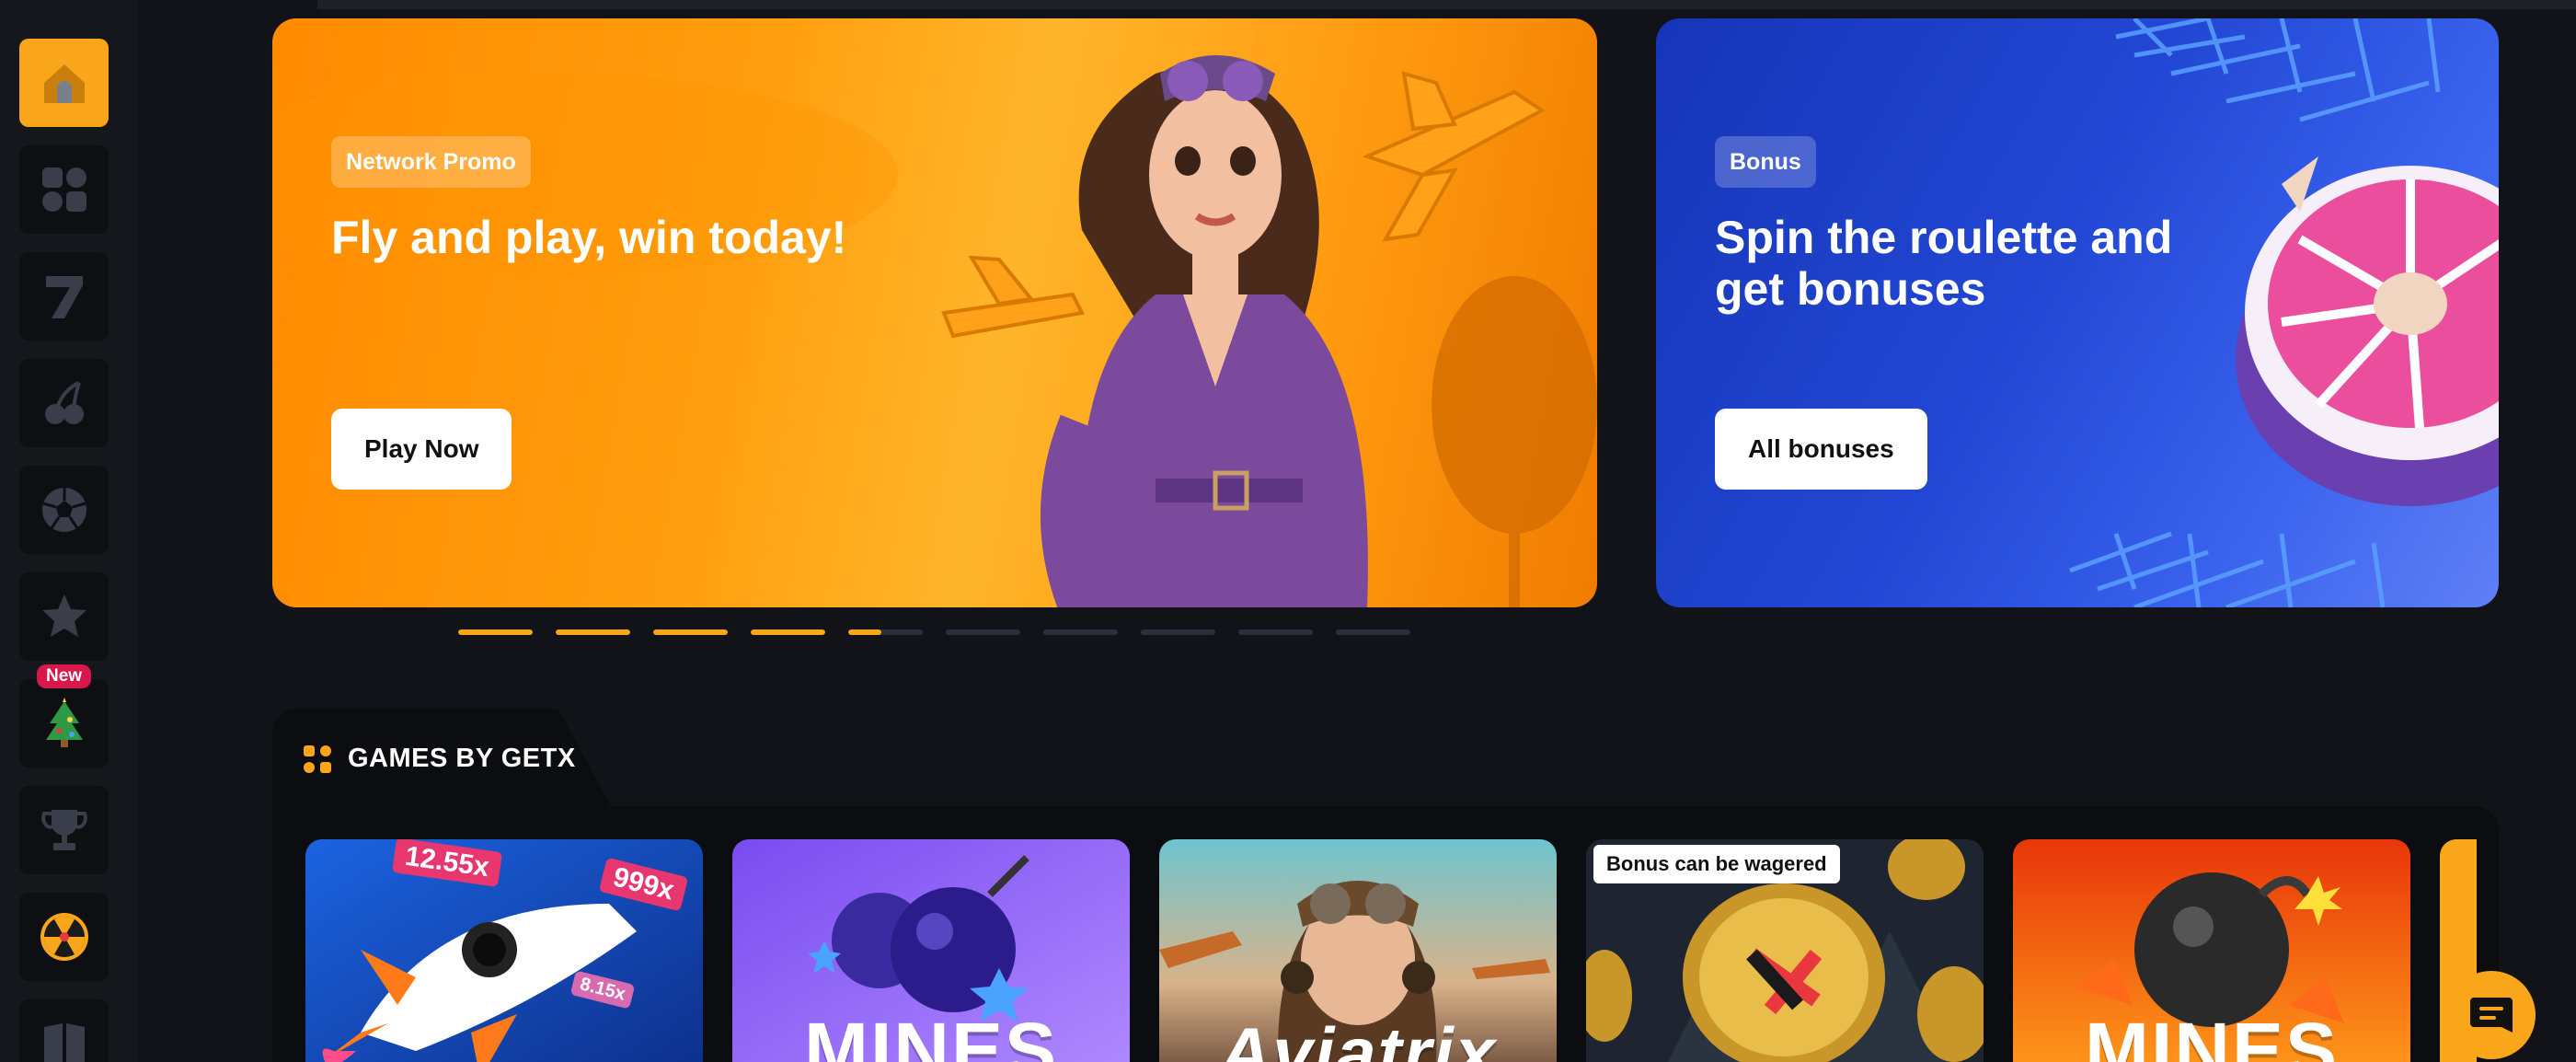 The height and width of the screenshot is (1062, 2576). What do you see at coordinates (1716, 864) in the screenshot?
I see `bonus-wager-badge: Bonus can be wagered` at bounding box center [1716, 864].